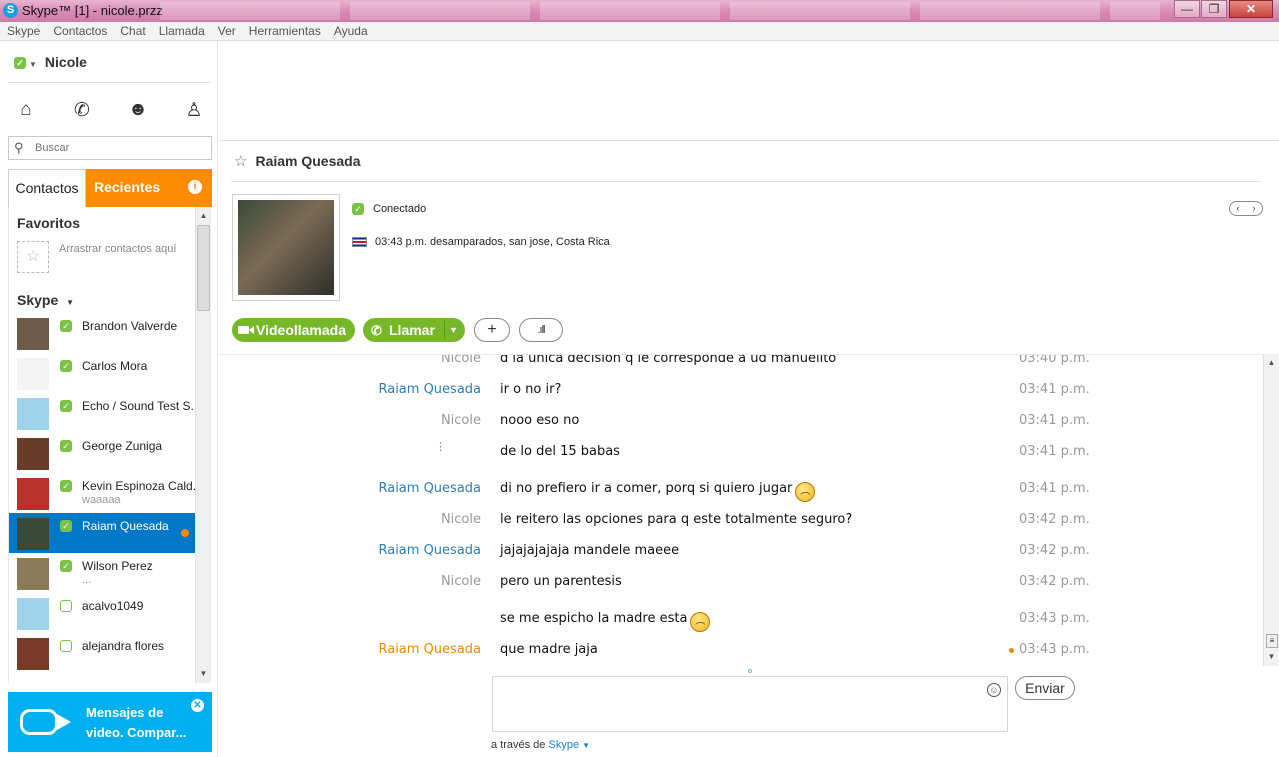 The height and width of the screenshot is (757, 1279). I want to click on contact-name: alejandra flores, so click(123, 646).